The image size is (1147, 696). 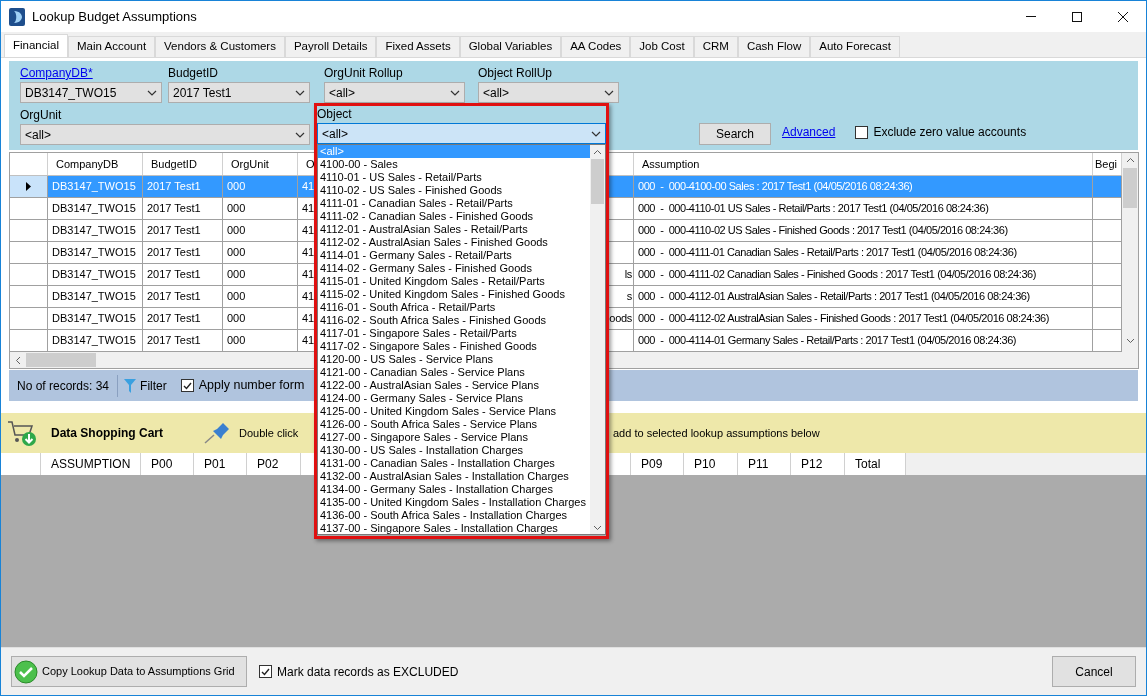 What do you see at coordinates (827, 253) in the screenshot?
I see `table-cell-text: 000 - 000-4111-01 Canadian Sales - Retail/Parts : 2017 Test1 (04/05/2016 08:24:36)` at bounding box center [827, 253].